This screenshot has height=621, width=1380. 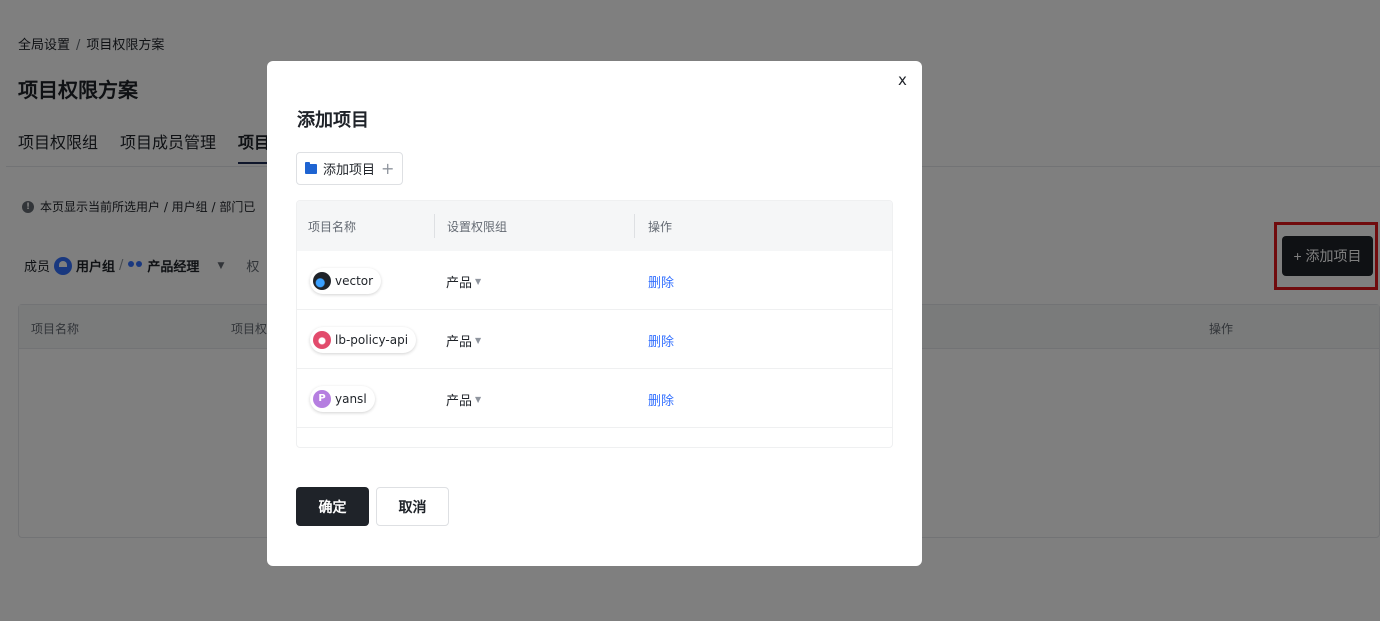 I want to click on column-project-name: 项目名称, so click(x=332, y=227).